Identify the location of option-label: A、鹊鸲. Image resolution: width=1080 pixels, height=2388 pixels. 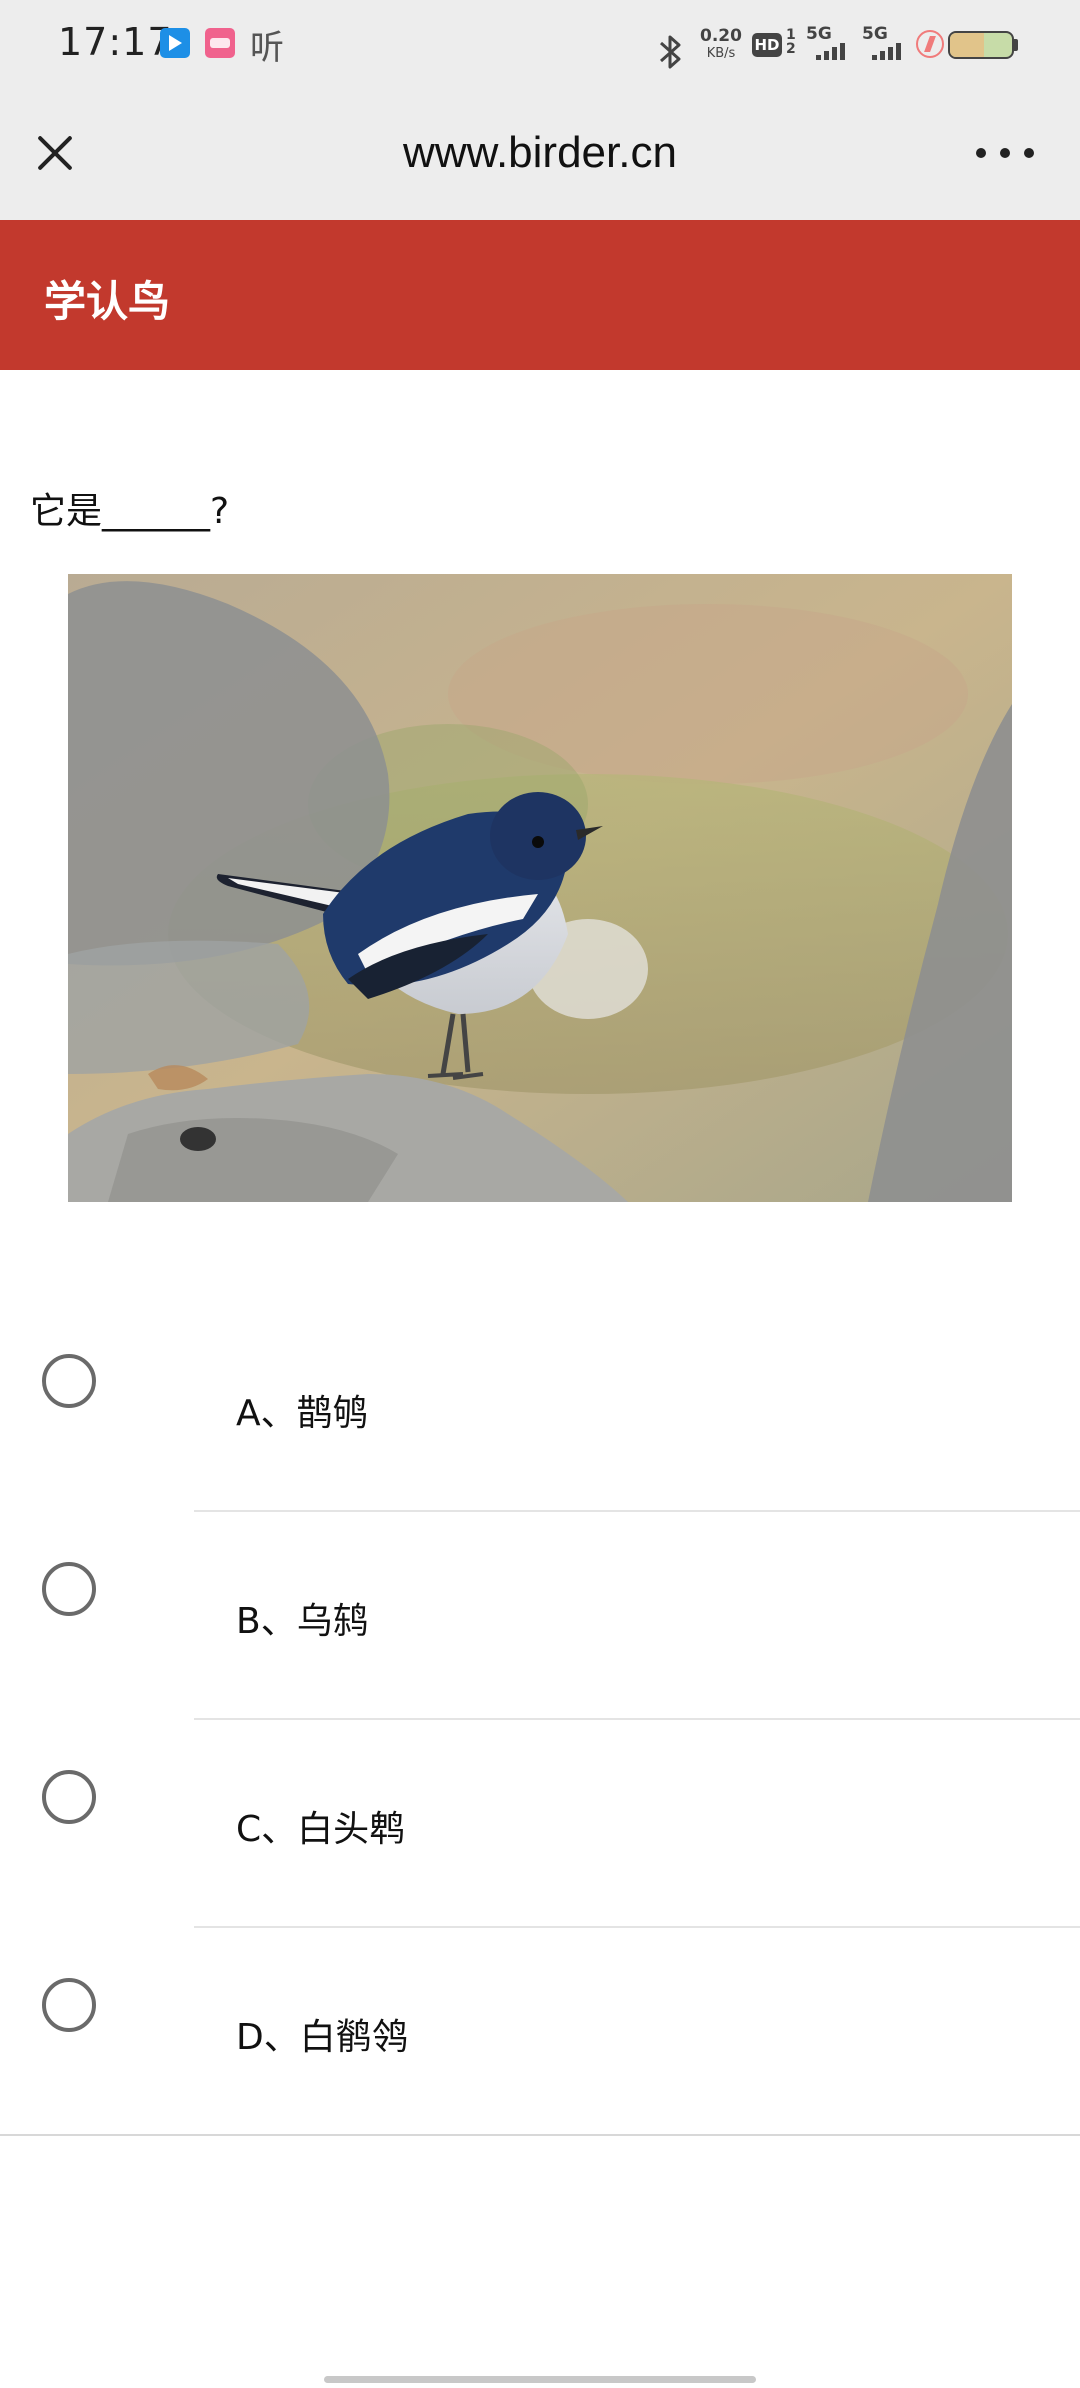
(302, 1413).